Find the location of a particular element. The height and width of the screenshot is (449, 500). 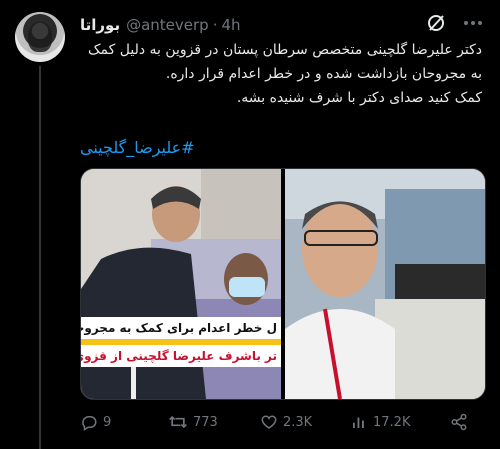

reply-button: 9 is located at coordinates (95, 422).